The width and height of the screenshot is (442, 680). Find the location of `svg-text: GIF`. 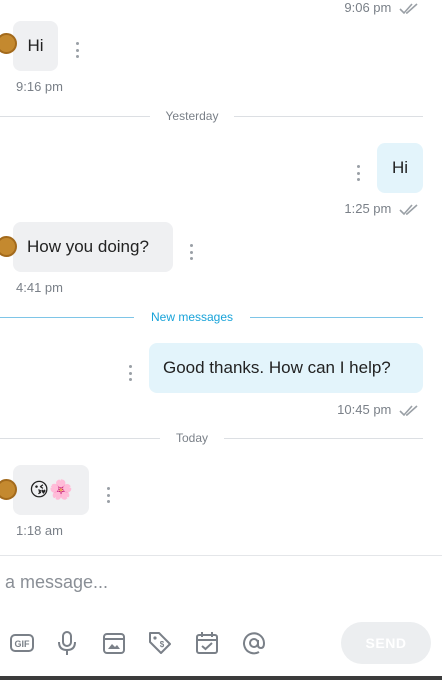

svg-text: GIF is located at coordinates (23, 644).